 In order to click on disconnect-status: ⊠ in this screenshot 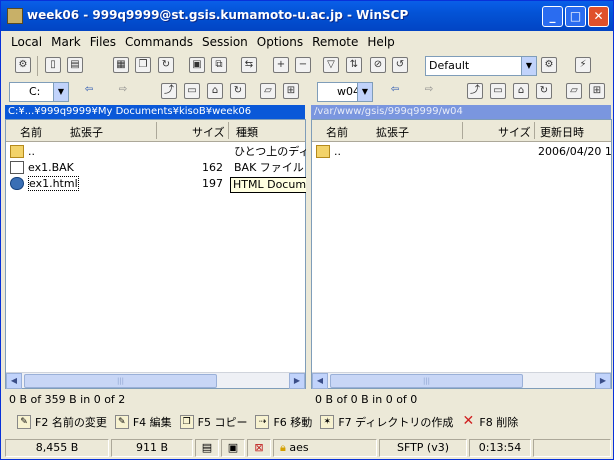, I will do `click(259, 448)`.